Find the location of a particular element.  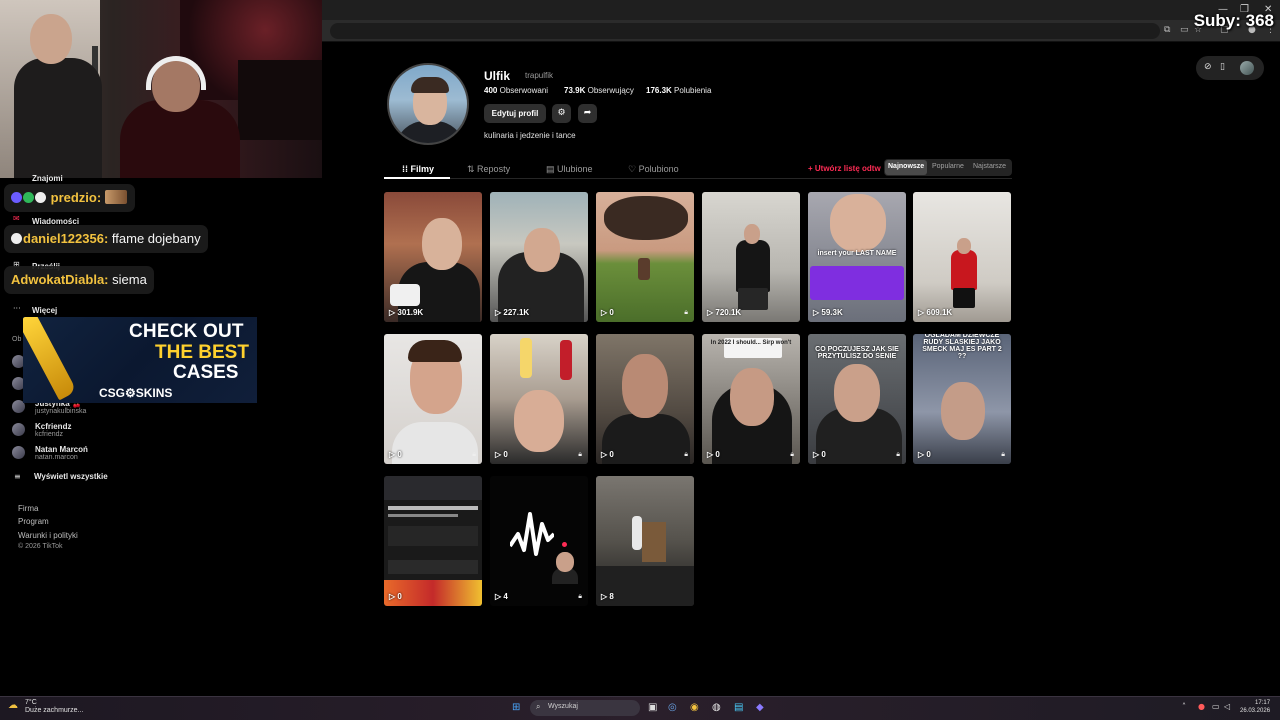

mic-icon: ● is located at coordinates (1201, 706).